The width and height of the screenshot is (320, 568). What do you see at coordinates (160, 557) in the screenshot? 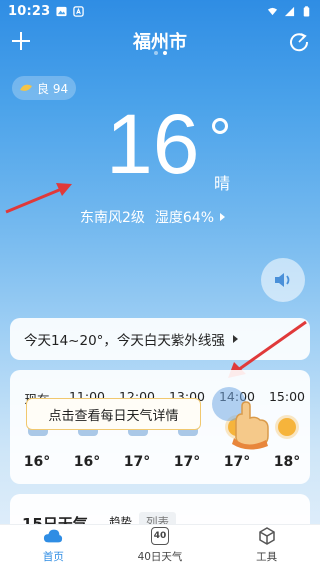
I see `nav-label-40day: 40日天气` at bounding box center [160, 557].